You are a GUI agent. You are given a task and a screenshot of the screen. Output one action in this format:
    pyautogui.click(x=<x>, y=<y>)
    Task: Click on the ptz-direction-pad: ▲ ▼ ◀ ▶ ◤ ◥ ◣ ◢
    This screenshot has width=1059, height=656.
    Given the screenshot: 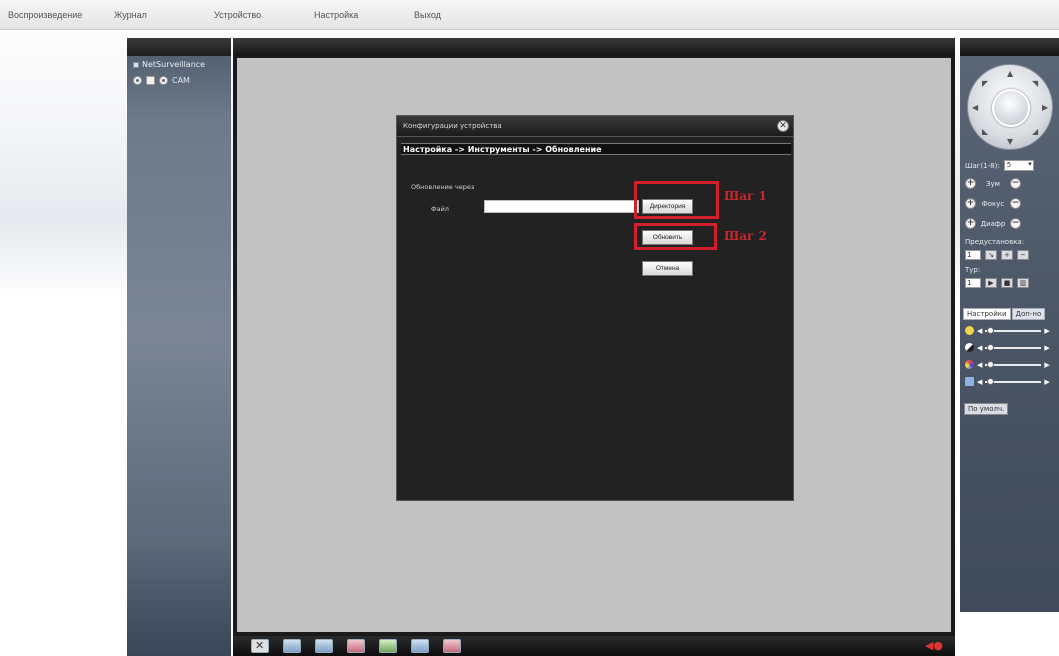 What is the action you would take?
    pyautogui.click(x=1010, y=107)
    